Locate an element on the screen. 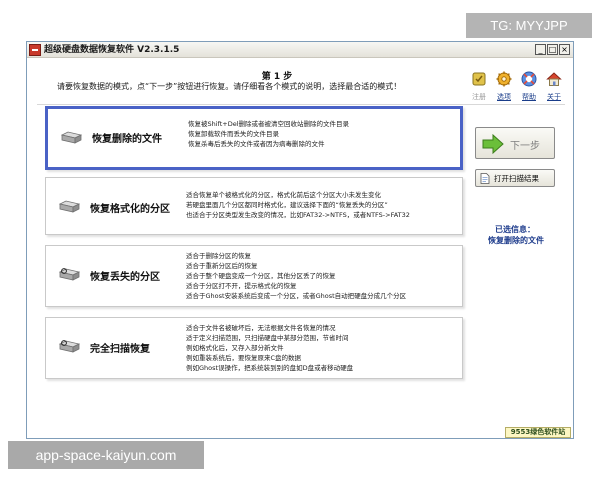 The height and width of the screenshot is (480, 600). close-button: × is located at coordinates (564, 49).